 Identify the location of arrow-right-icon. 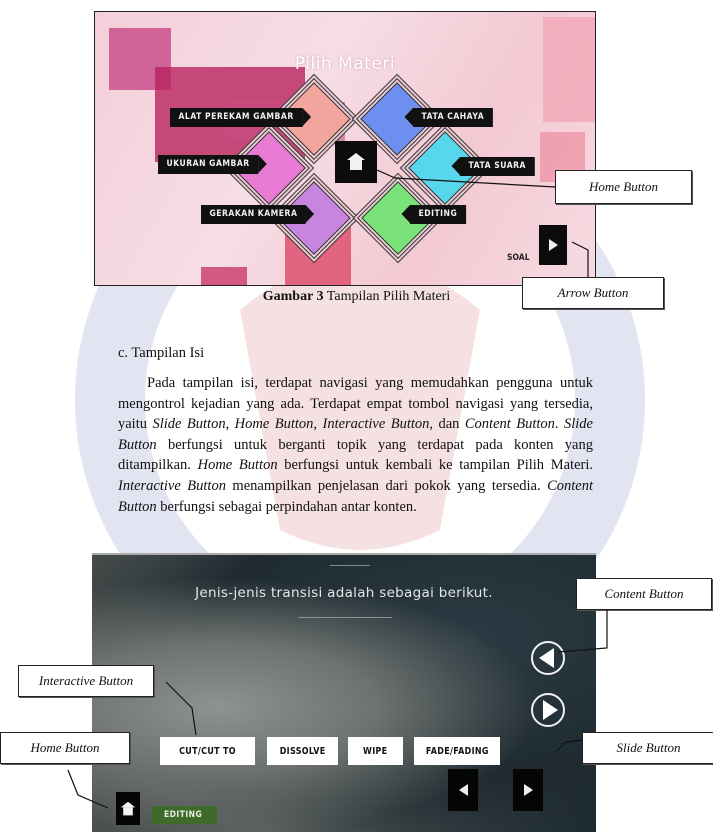
(528, 790).